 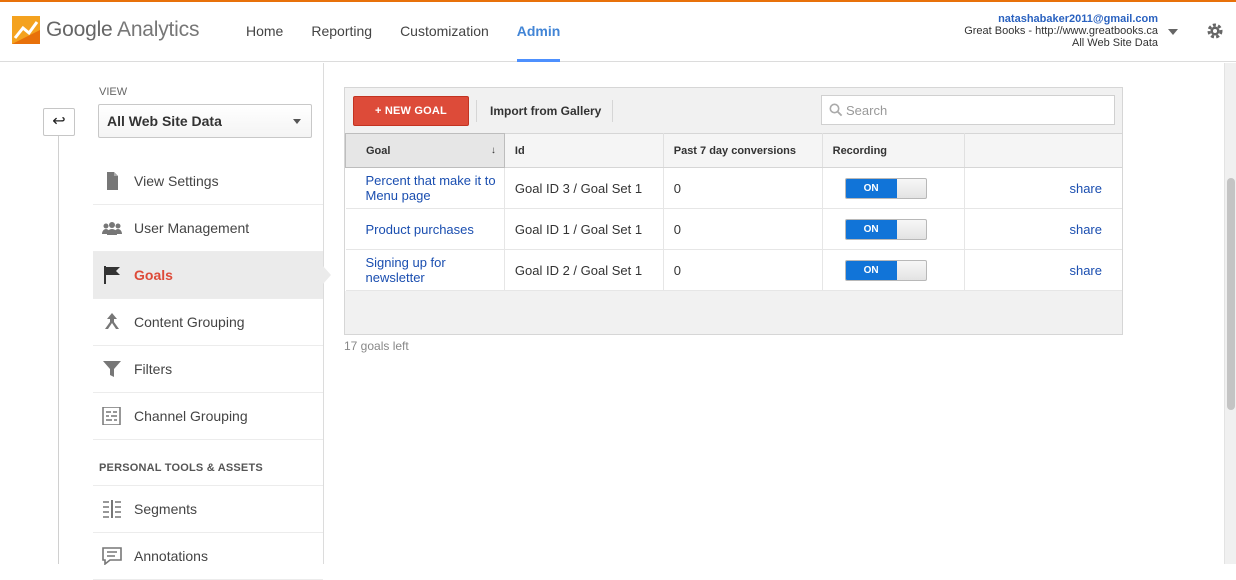 I want to click on channel-icon, so click(x=111, y=416).